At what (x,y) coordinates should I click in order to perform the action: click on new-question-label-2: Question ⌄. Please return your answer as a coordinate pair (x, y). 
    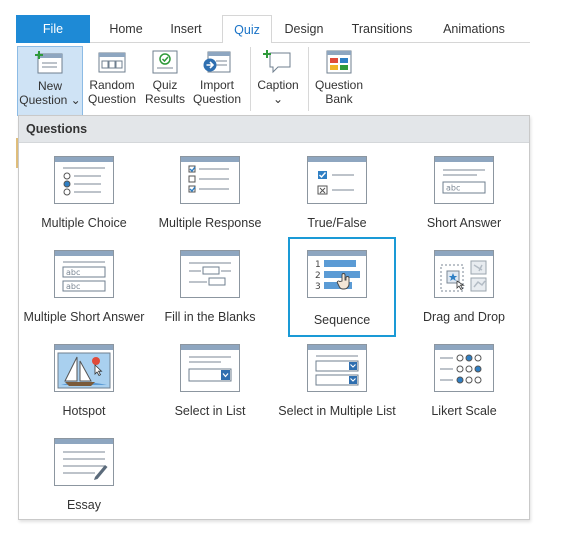
    Looking at the image, I should click on (50, 100).